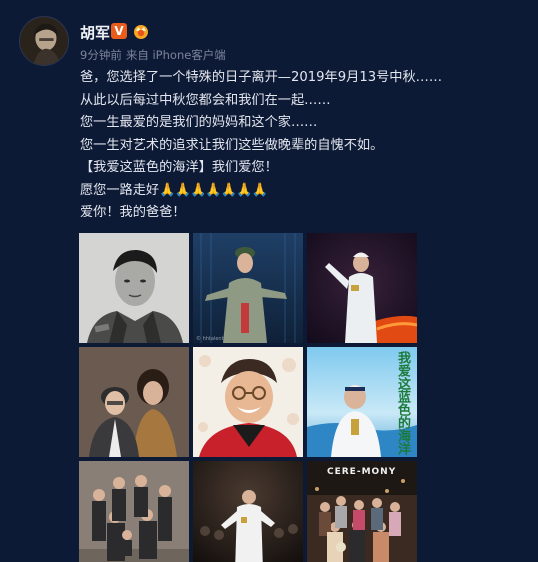 This screenshot has height=562, width=538. What do you see at coordinates (248, 288) in the screenshot?
I see `photo-stage-singing-uniform: © hhtalent` at bounding box center [248, 288].